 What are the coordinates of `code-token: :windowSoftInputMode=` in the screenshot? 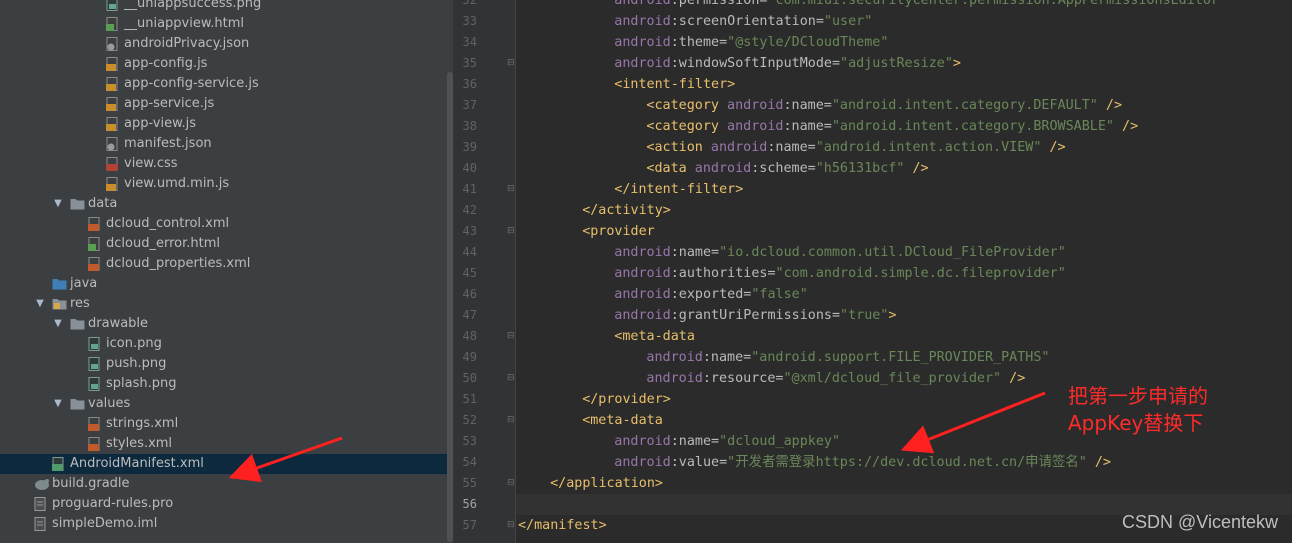 It's located at (755, 63).